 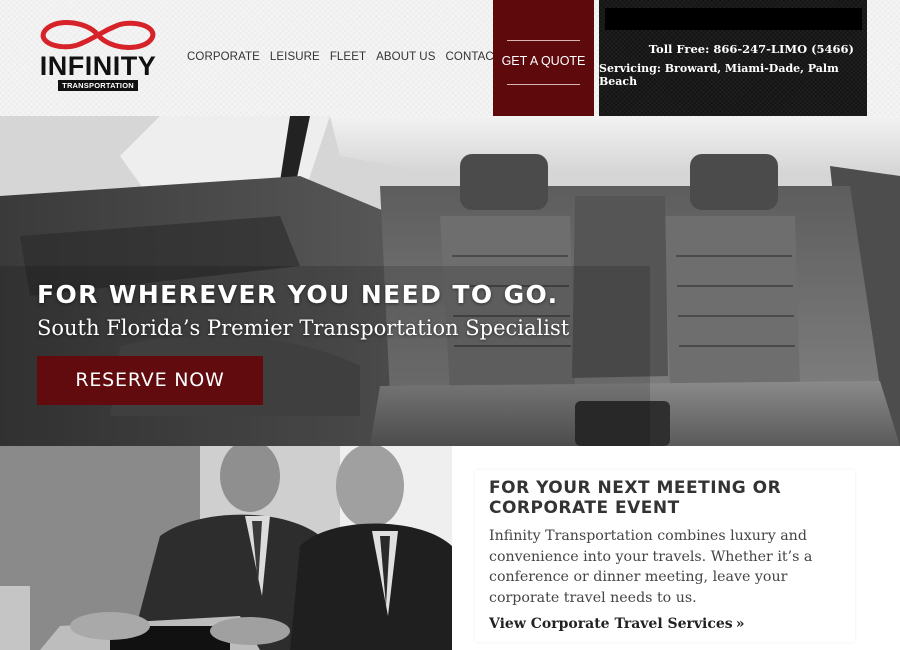 What do you see at coordinates (611, 624) in the screenshot?
I see `corporate-services-link-label: View Corporate Travel Services` at bounding box center [611, 624].